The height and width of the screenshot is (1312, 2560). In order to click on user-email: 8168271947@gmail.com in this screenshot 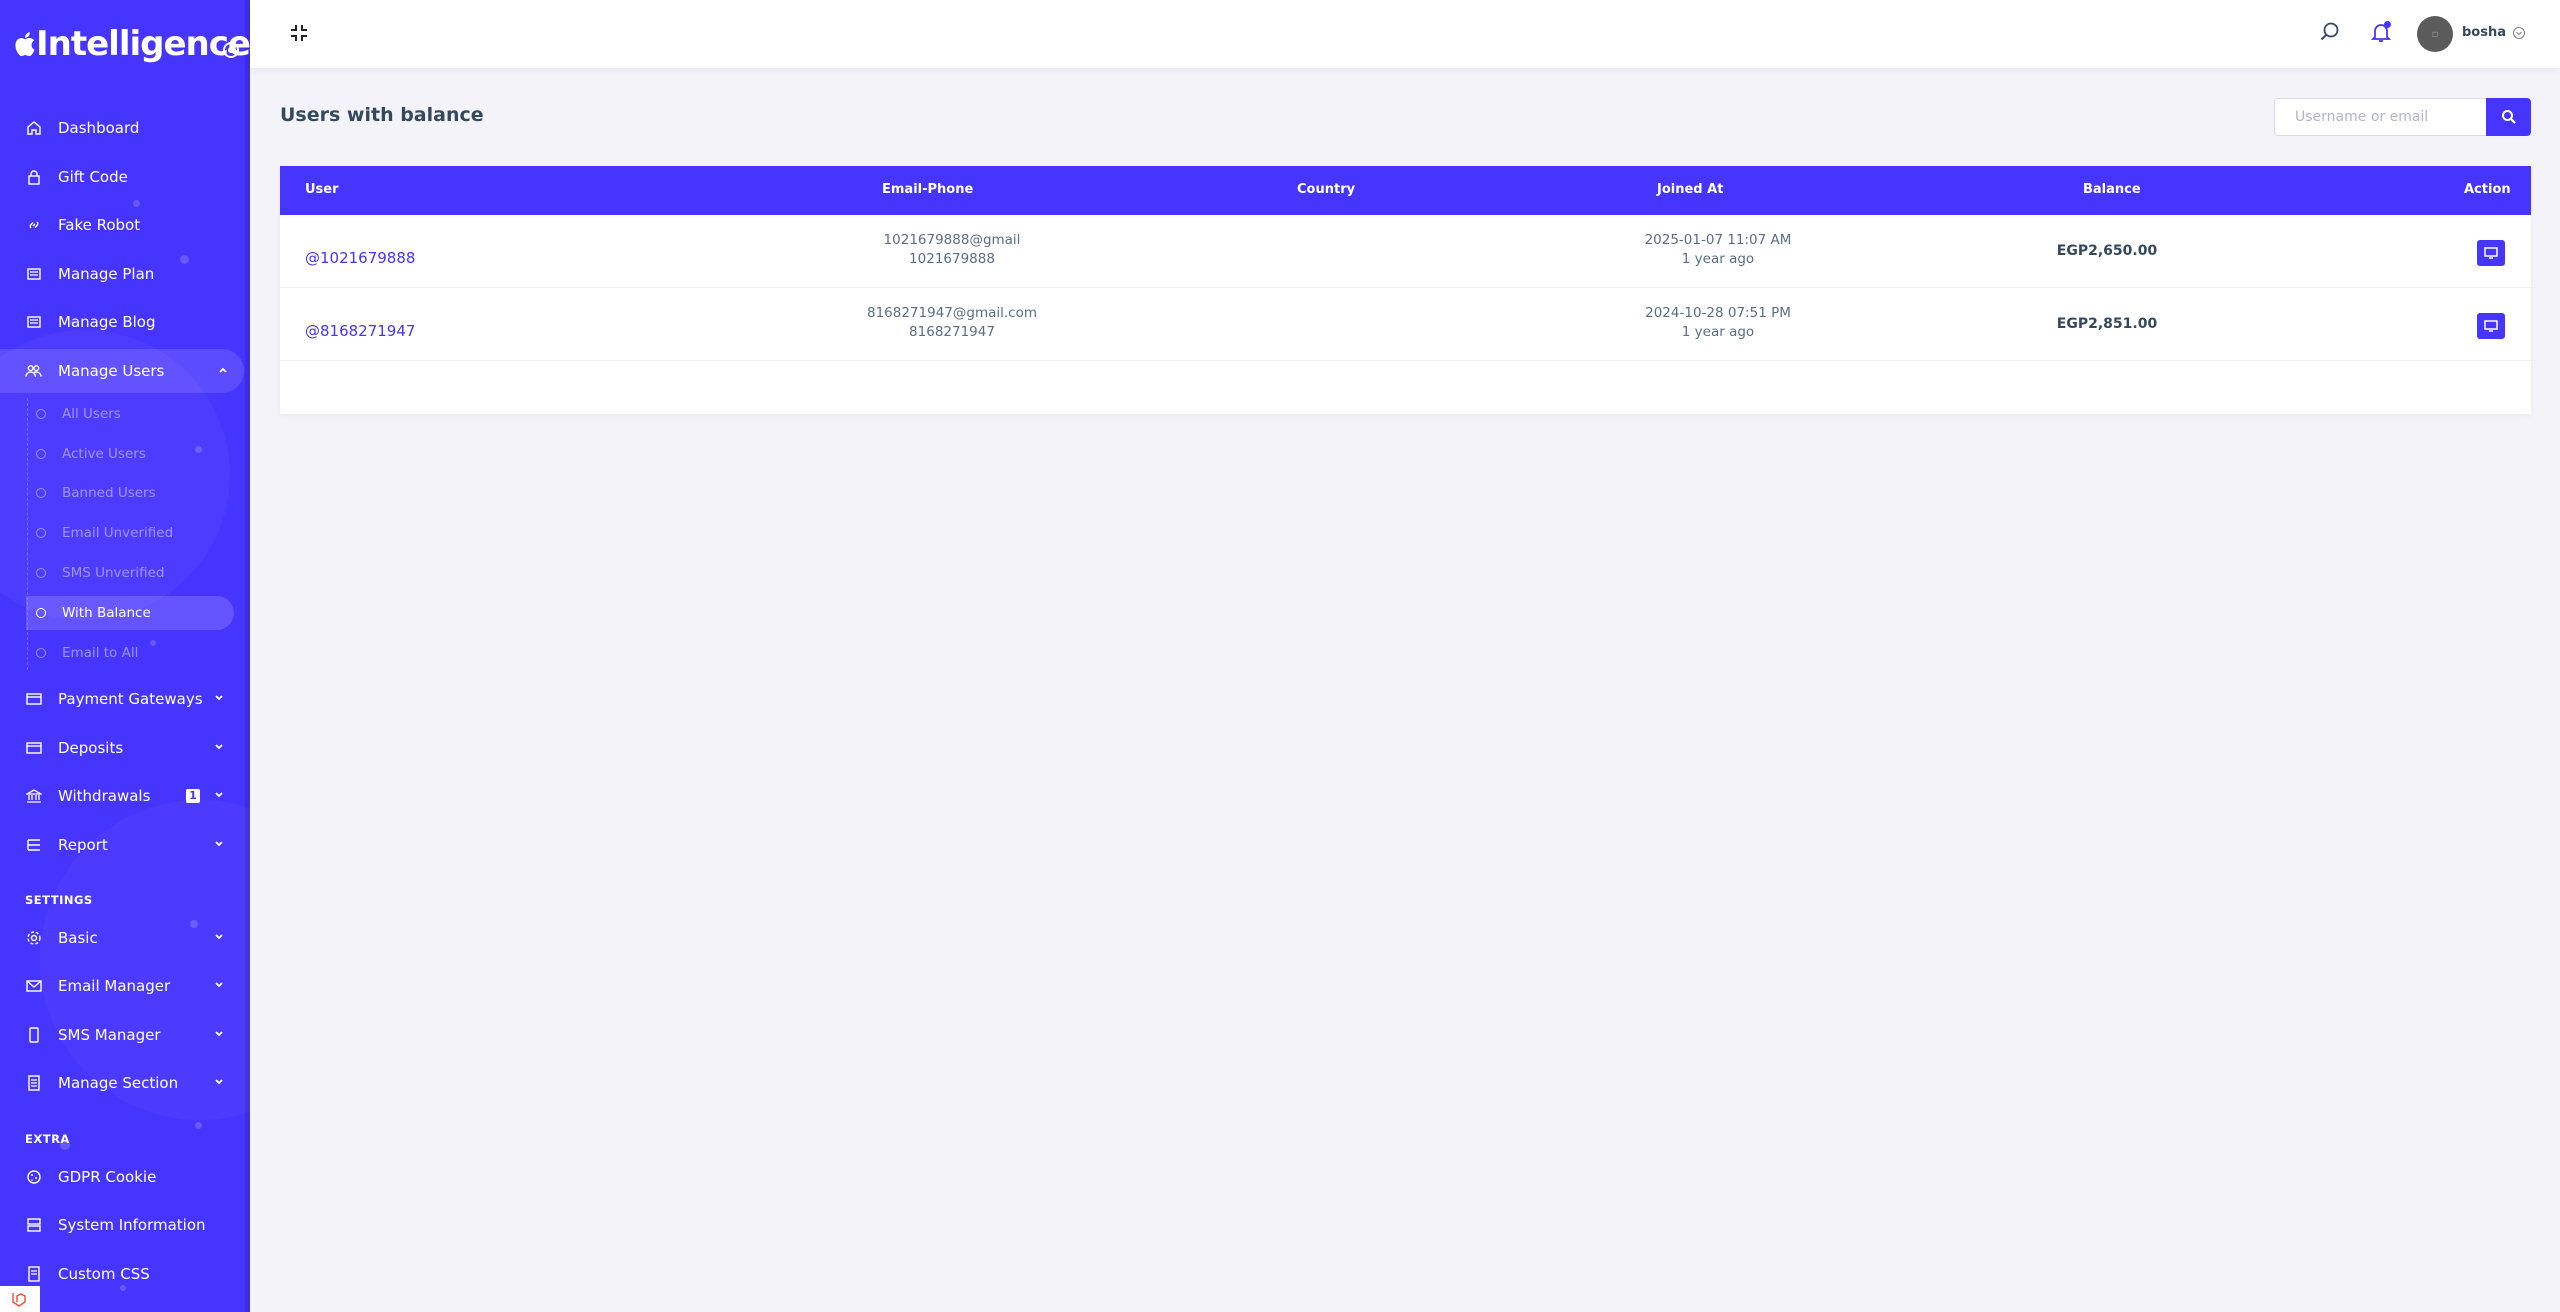, I will do `click(951, 313)`.